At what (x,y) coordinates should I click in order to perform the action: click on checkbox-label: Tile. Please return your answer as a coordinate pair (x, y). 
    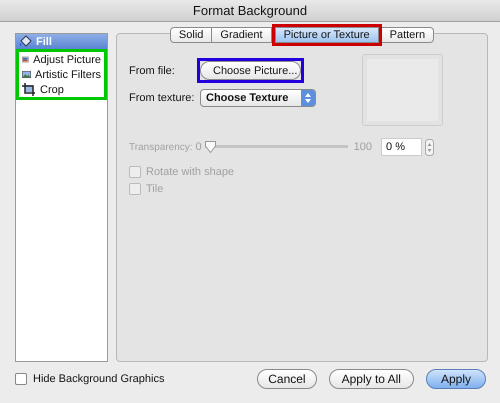
    Looking at the image, I should click on (155, 188).